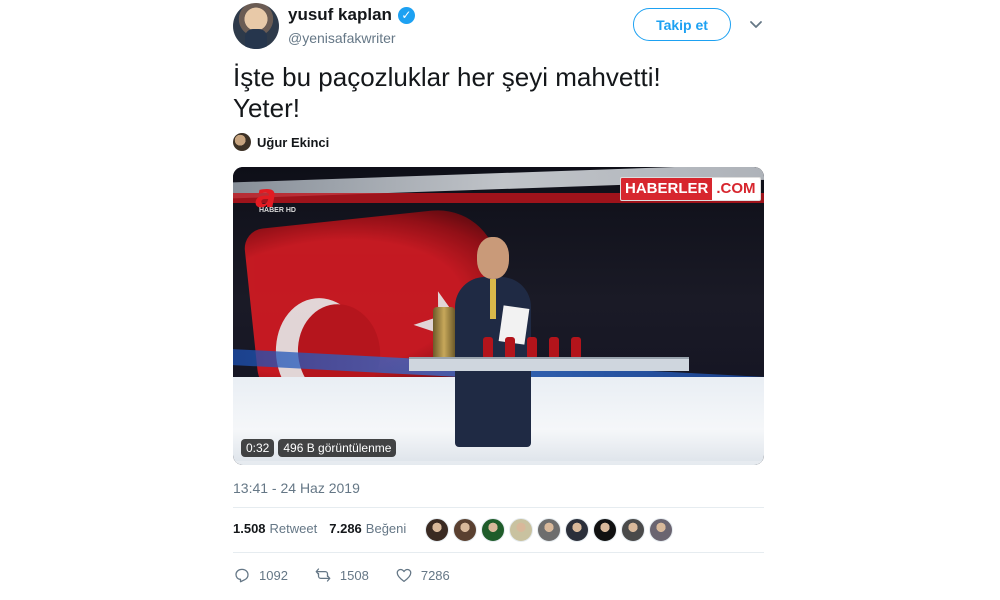  Describe the element at coordinates (258, 448) in the screenshot. I see `video-duration: 0:32` at that location.